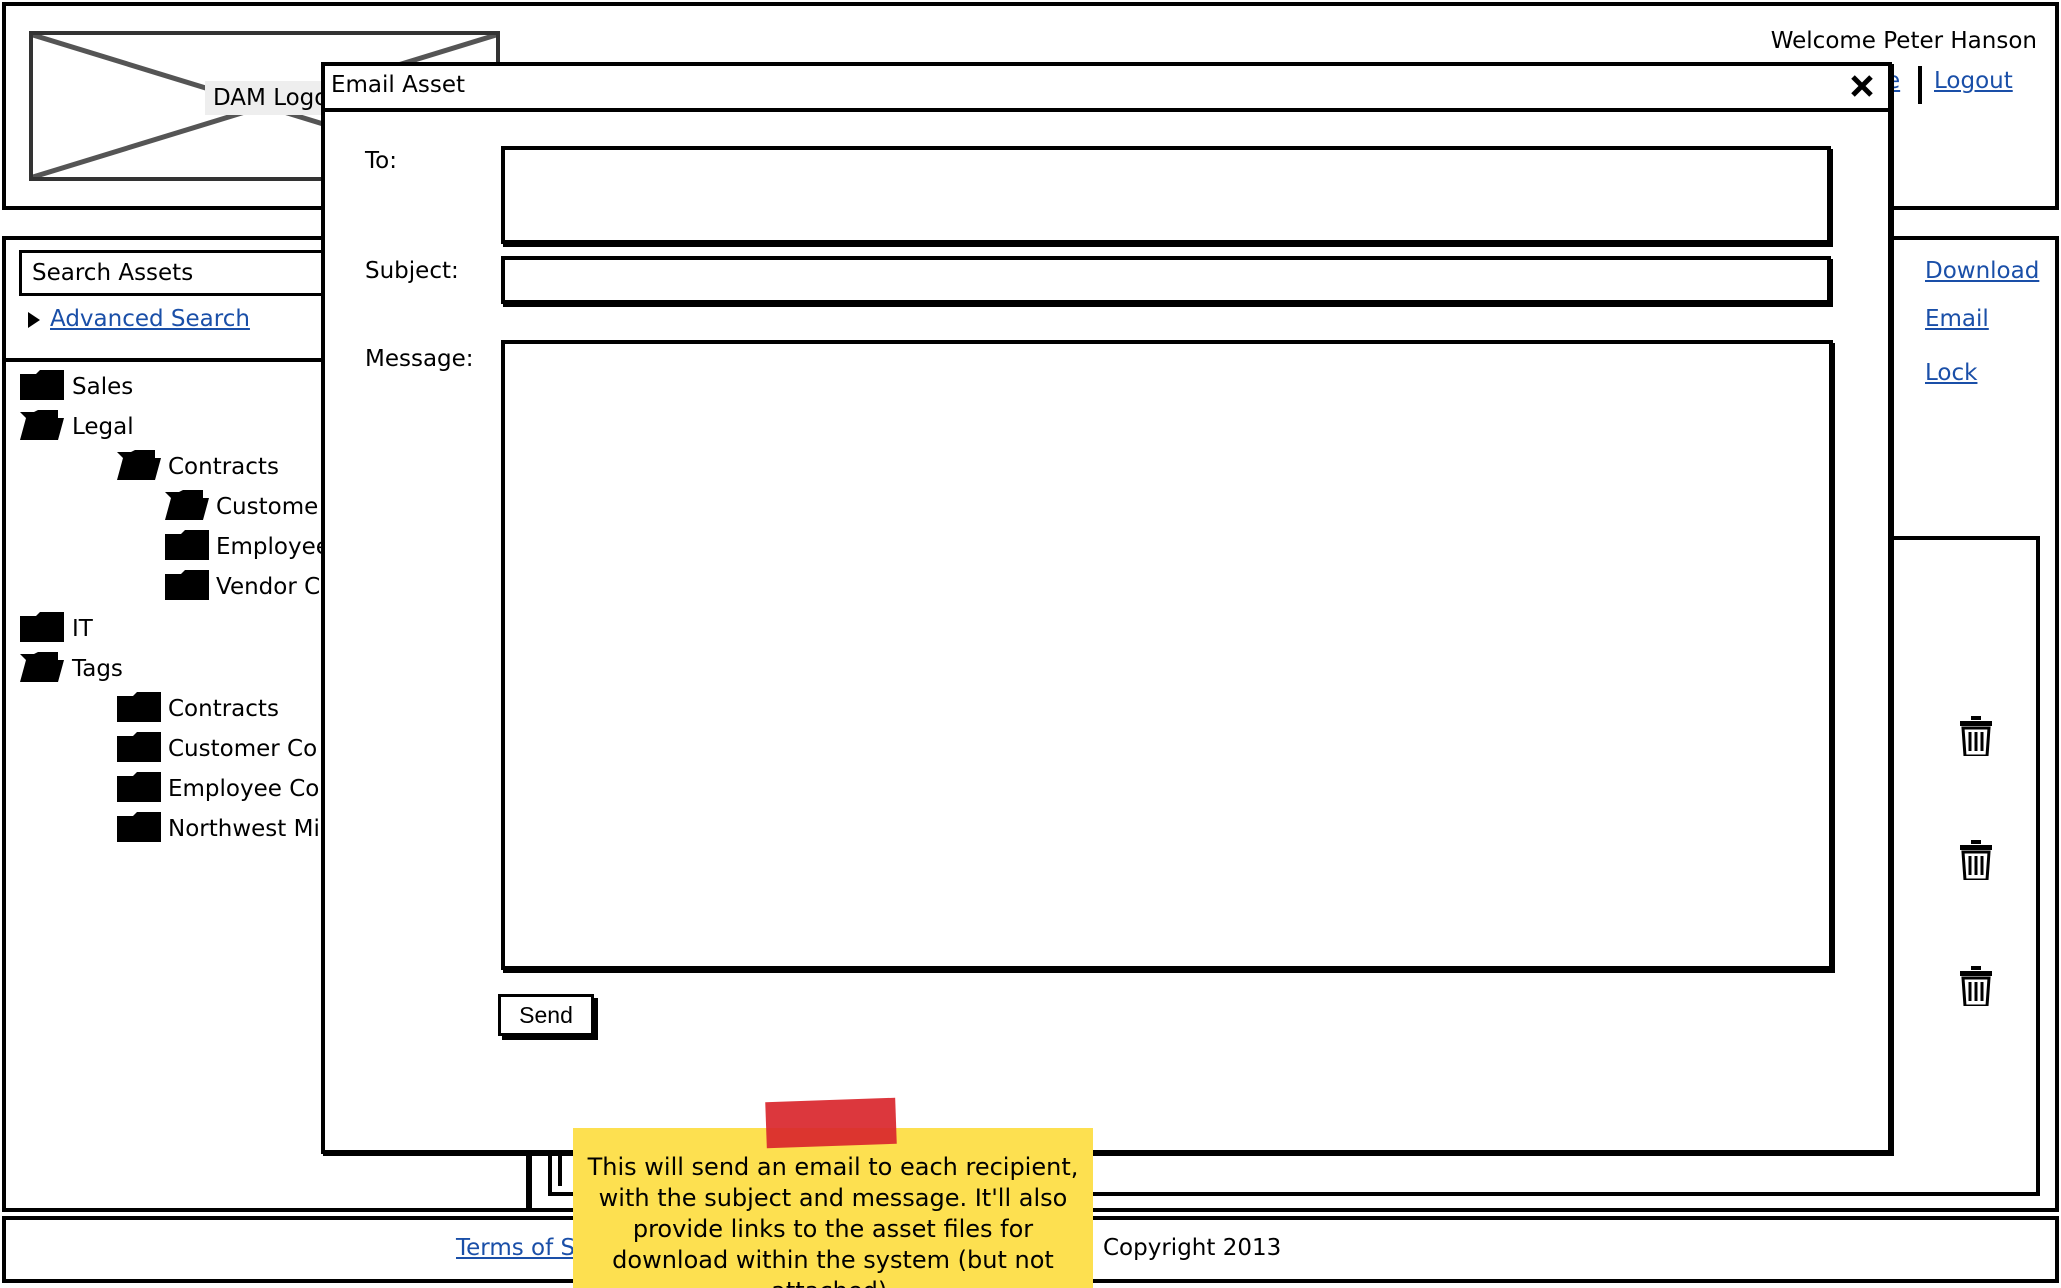 This screenshot has width=2061, height=1288. Describe the element at coordinates (1982, 271) in the screenshot. I see `download-link: Download` at that location.